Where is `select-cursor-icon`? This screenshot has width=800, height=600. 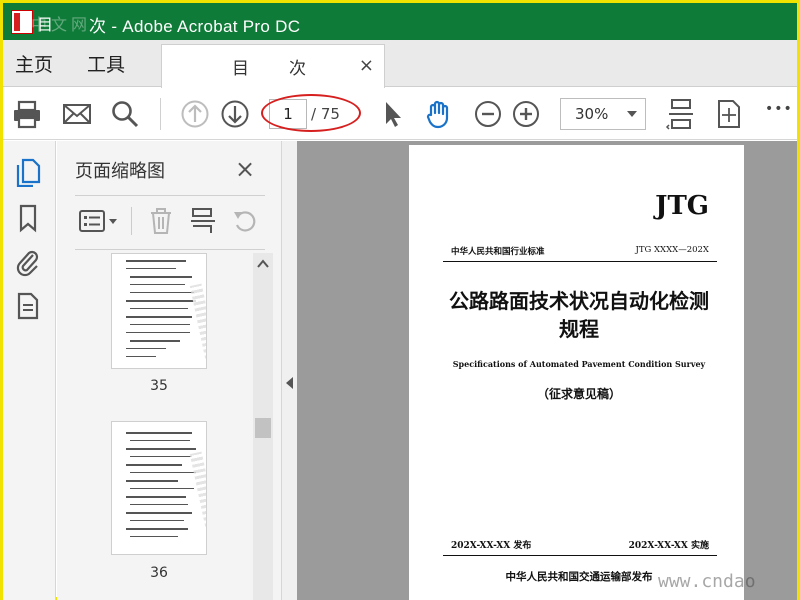 select-cursor-icon is located at coordinates (393, 114).